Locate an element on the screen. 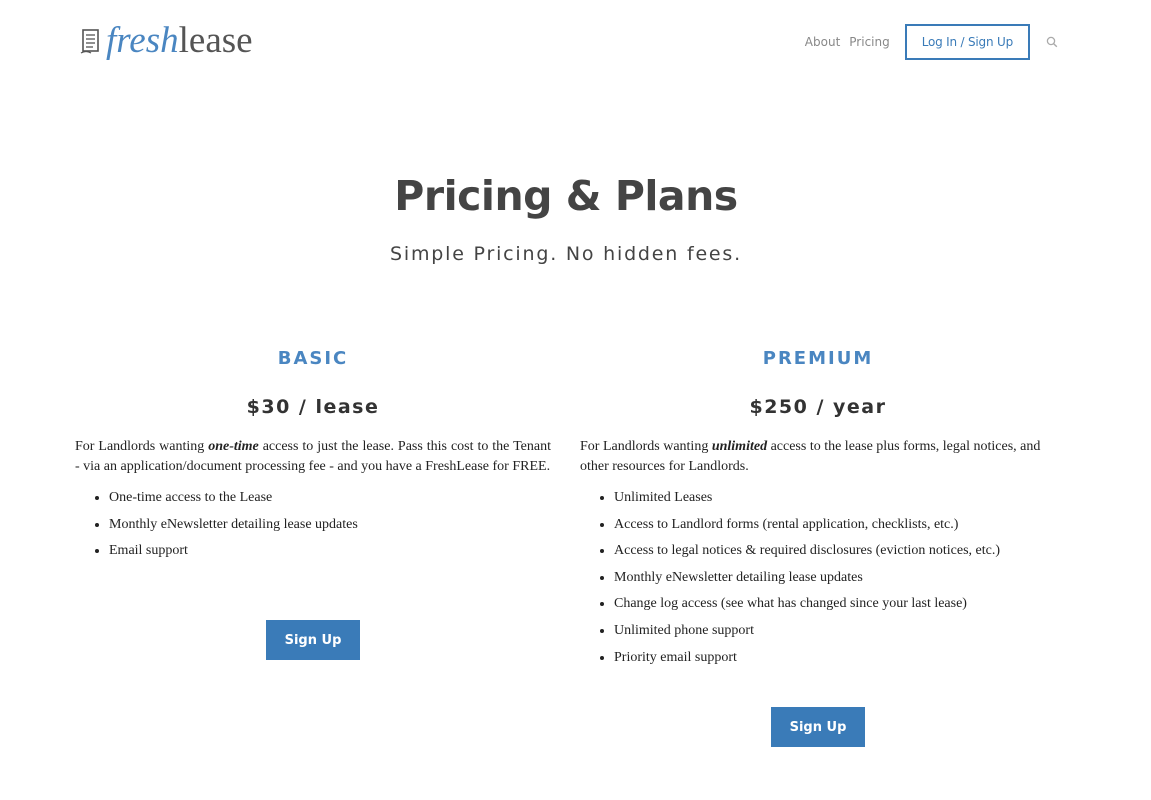 This screenshot has height=800, width=1151. feature-item: Priority email support is located at coordinates (828, 661).